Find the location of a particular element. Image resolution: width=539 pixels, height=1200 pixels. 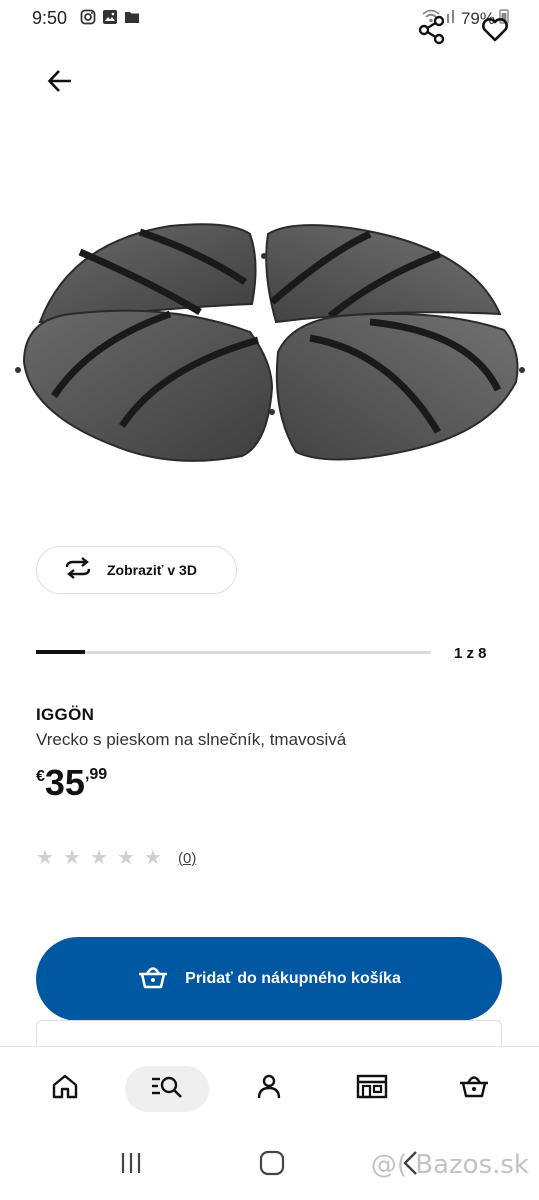

home-button-icon is located at coordinates (272, 1165).